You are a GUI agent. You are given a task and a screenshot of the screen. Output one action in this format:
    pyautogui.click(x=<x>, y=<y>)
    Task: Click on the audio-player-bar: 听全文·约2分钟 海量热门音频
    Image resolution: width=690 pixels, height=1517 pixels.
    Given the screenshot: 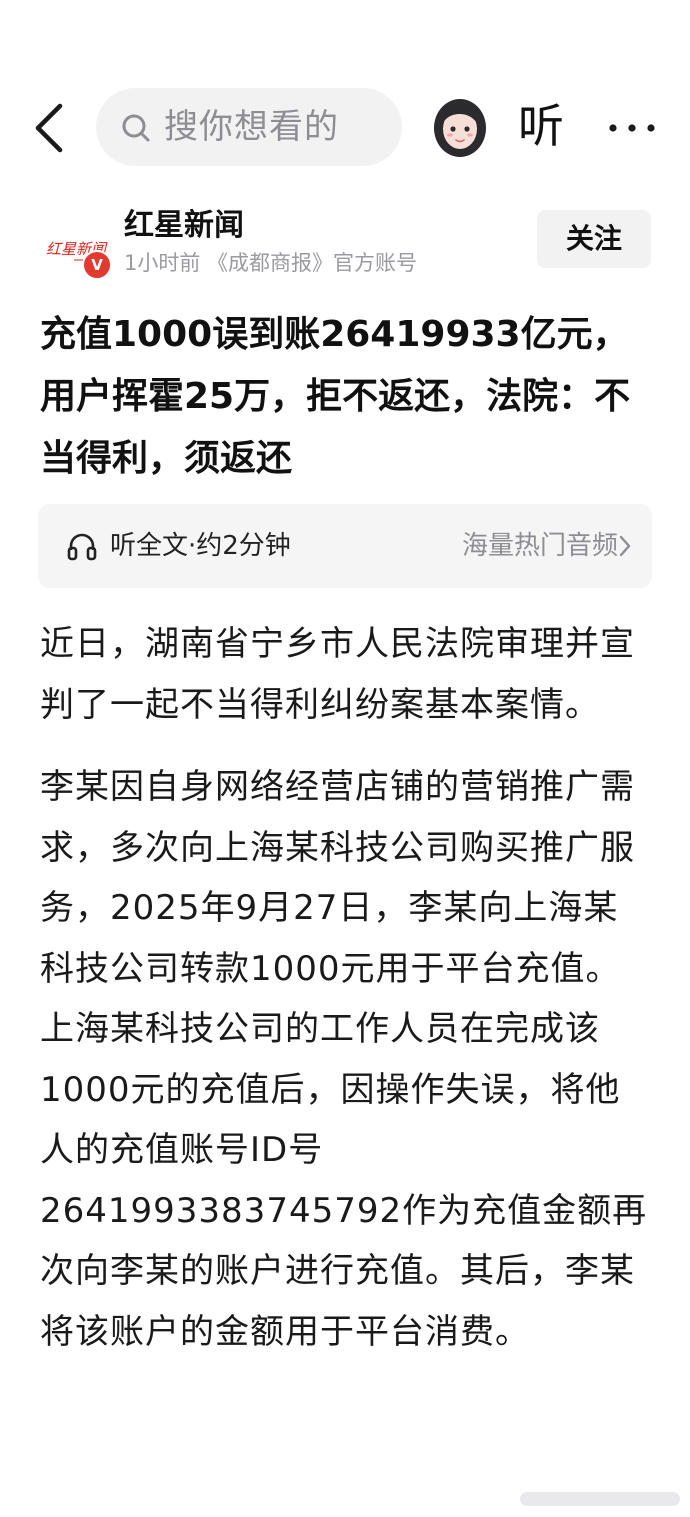 What is the action you would take?
    pyautogui.click(x=345, y=546)
    